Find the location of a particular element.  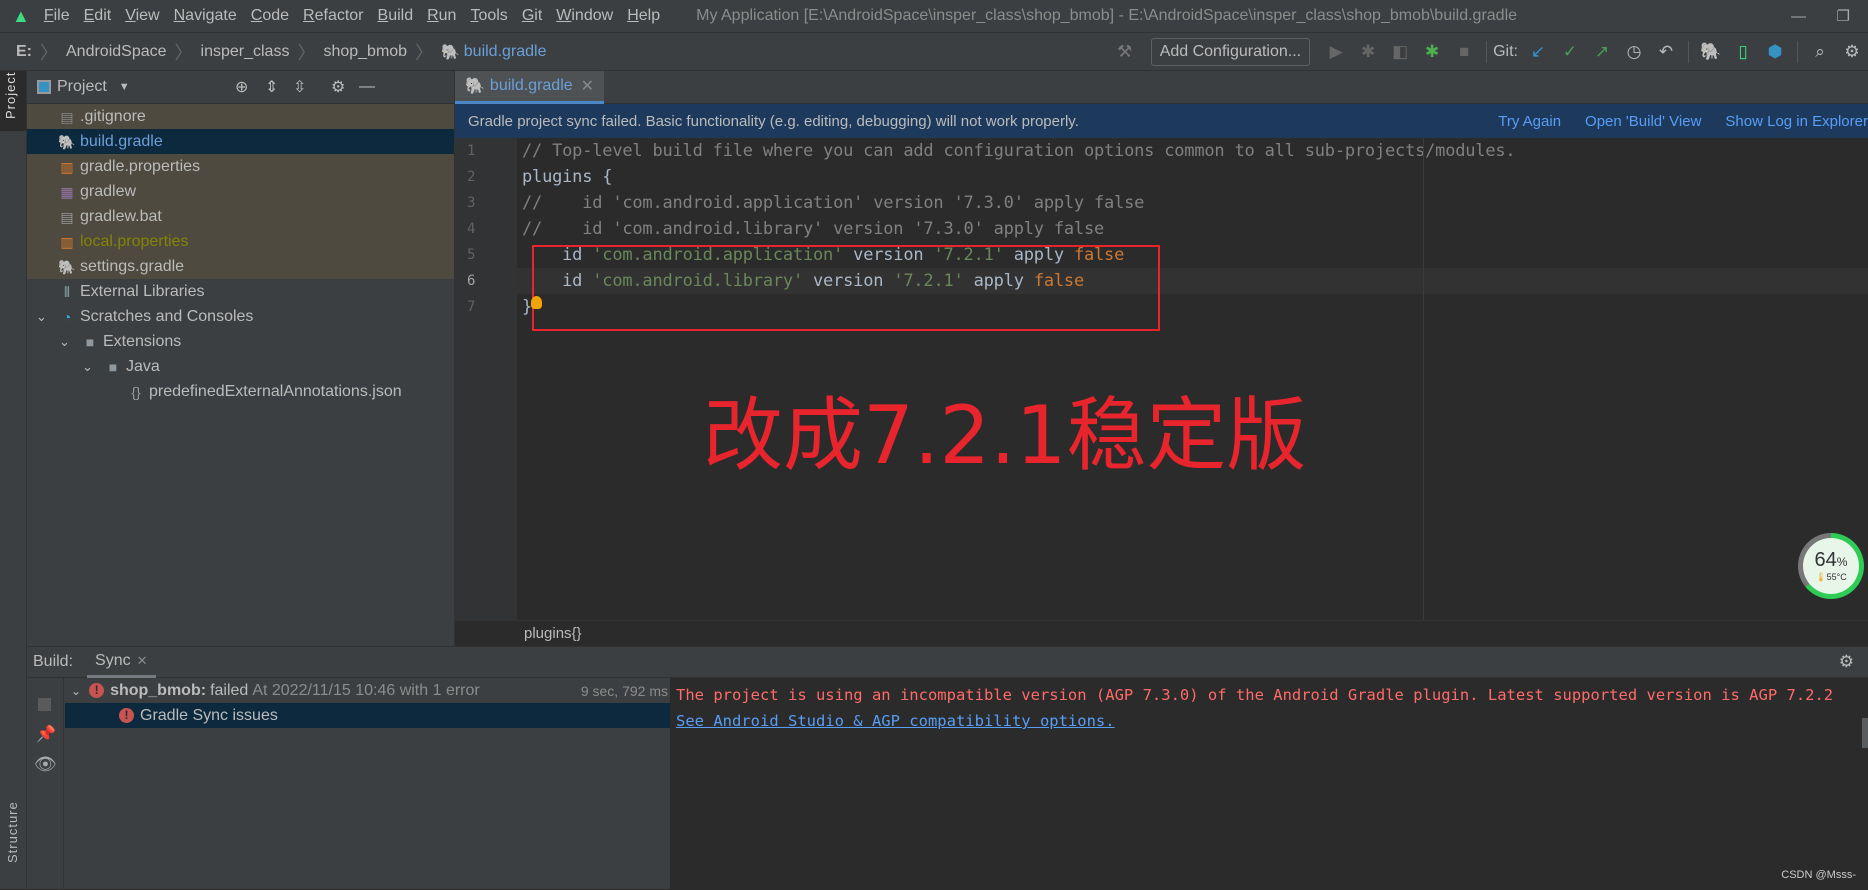

hide-icon: — is located at coordinates (367, 87).